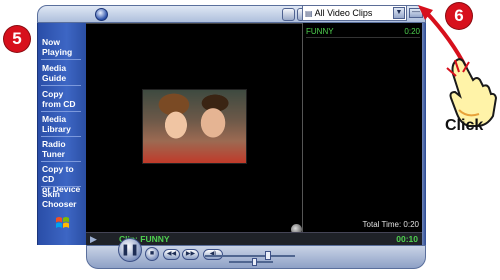 This screenshot has height=280, width=500. What do you see at coordinates (472, 92) in the screenshot?
I see `hand-cursor-icon` at bounding box center [472, 92].